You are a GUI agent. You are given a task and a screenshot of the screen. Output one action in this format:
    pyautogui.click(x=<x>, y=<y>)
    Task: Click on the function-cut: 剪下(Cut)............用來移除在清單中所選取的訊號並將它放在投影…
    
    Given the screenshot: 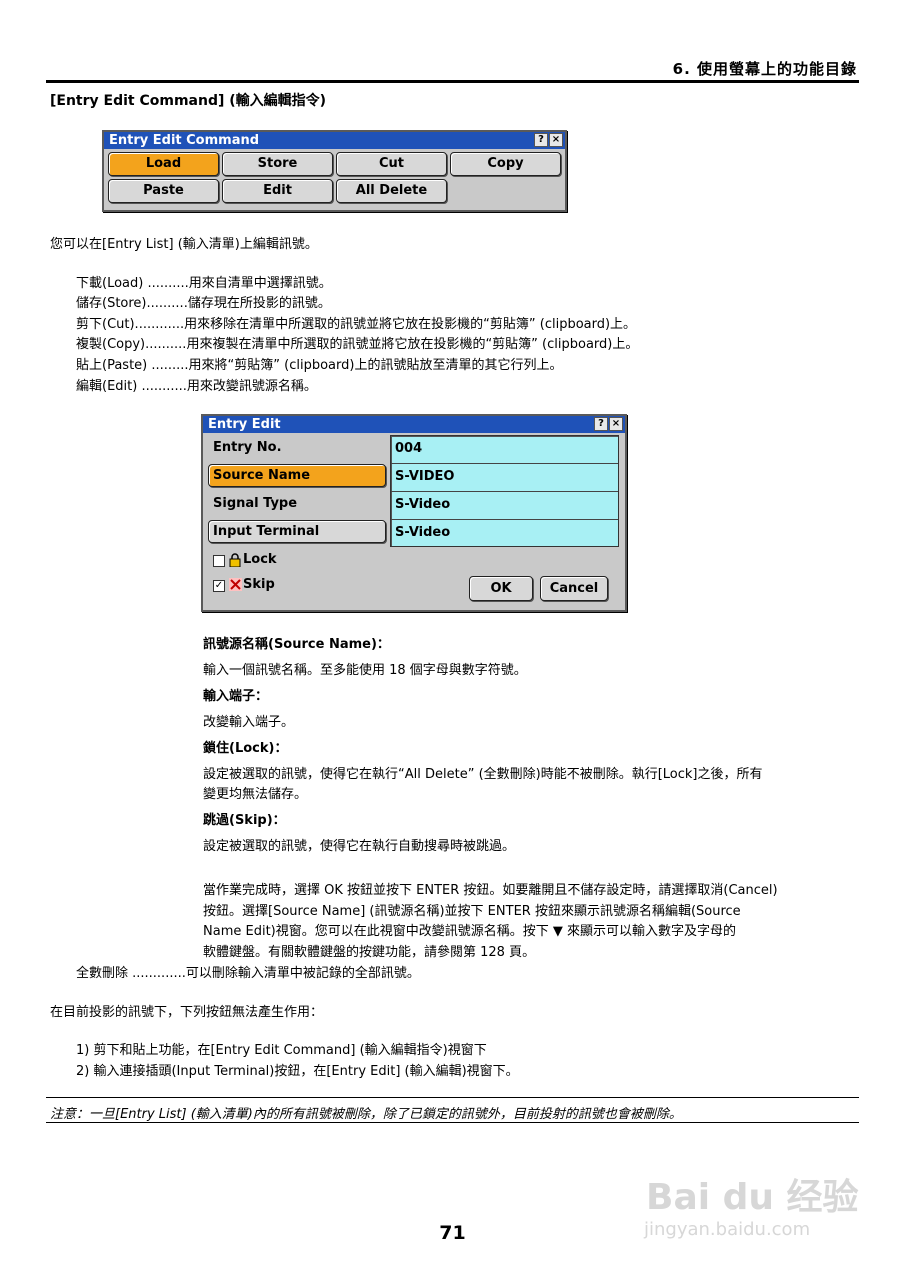 What is the action you would take?
    pyautogui.click(x=356, y=324)
    